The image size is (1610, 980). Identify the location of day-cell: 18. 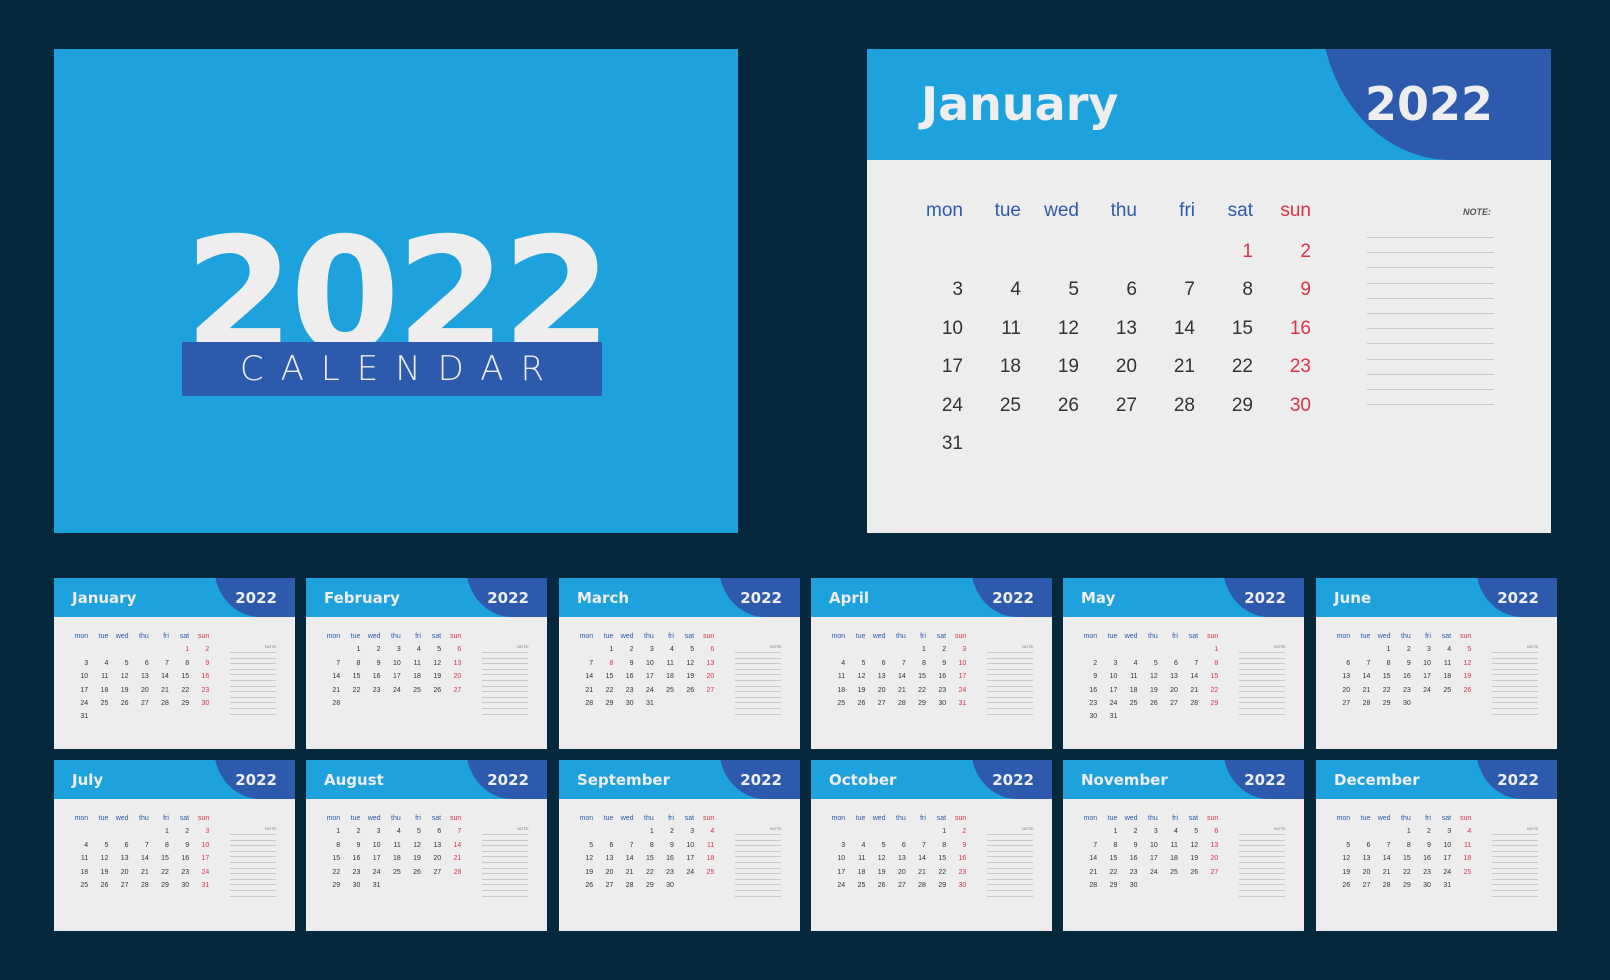
(1010, 366).